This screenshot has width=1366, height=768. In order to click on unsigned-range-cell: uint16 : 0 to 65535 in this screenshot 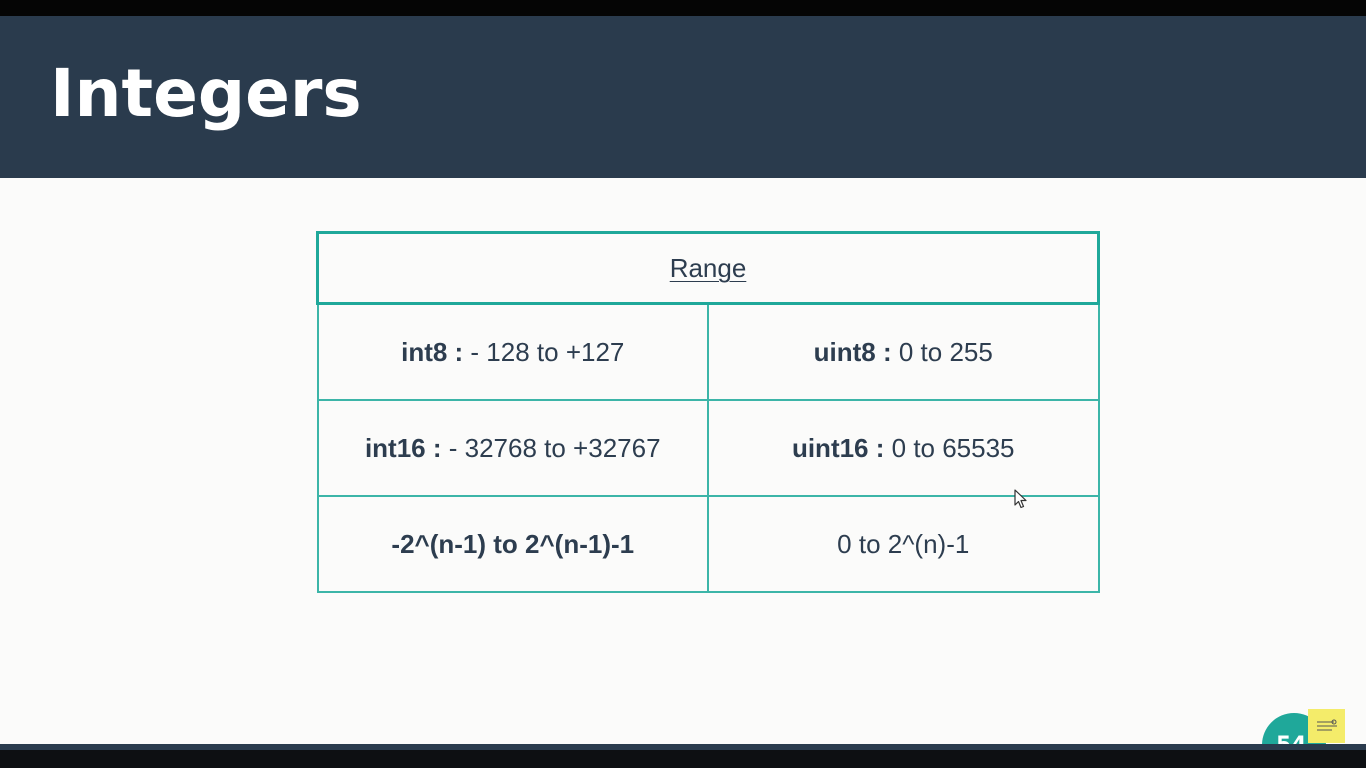, I will do `click(903, 448)`.